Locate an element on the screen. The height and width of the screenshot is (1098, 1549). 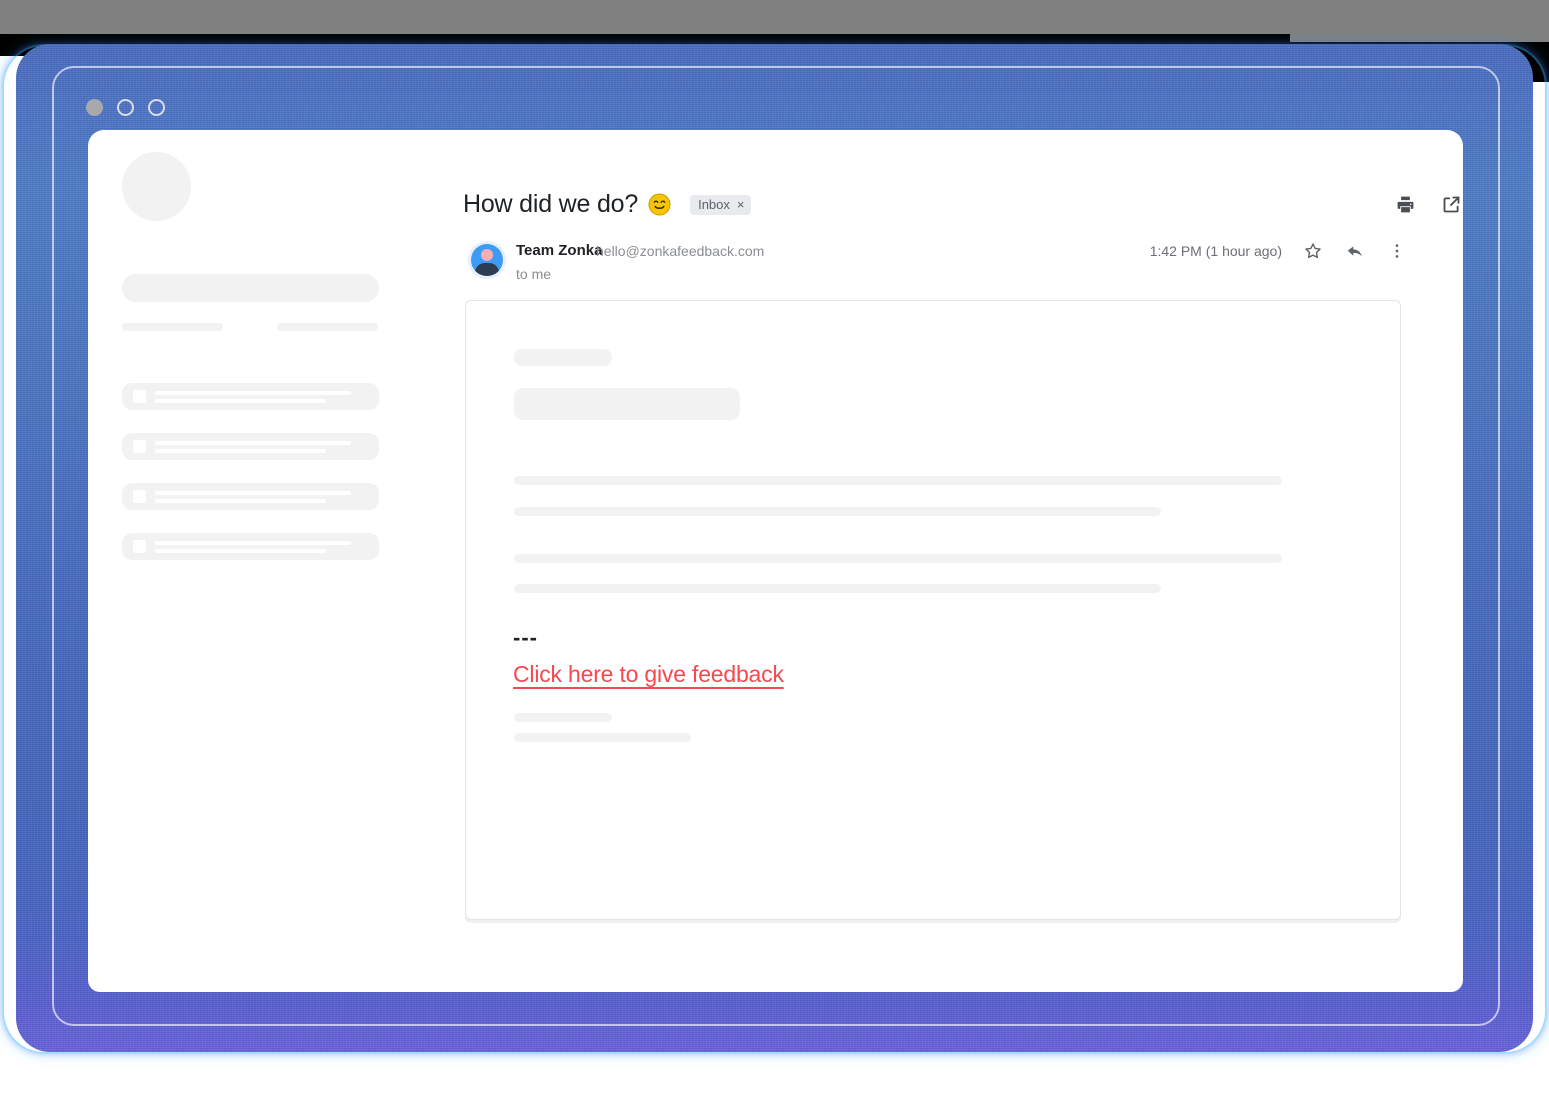
label-chip-text: Inbox is located at coordinates (714, 204).